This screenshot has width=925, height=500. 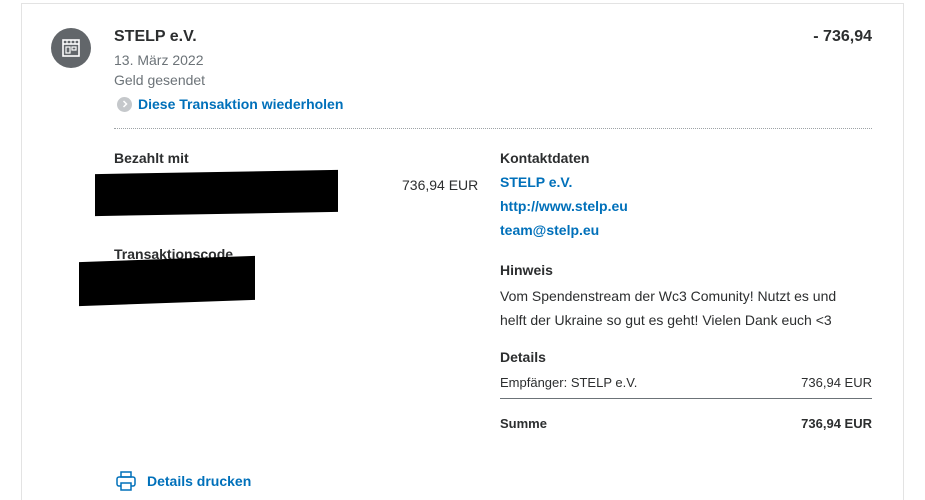 I want to click on merchant-avatar, so click(x=71, y=48).